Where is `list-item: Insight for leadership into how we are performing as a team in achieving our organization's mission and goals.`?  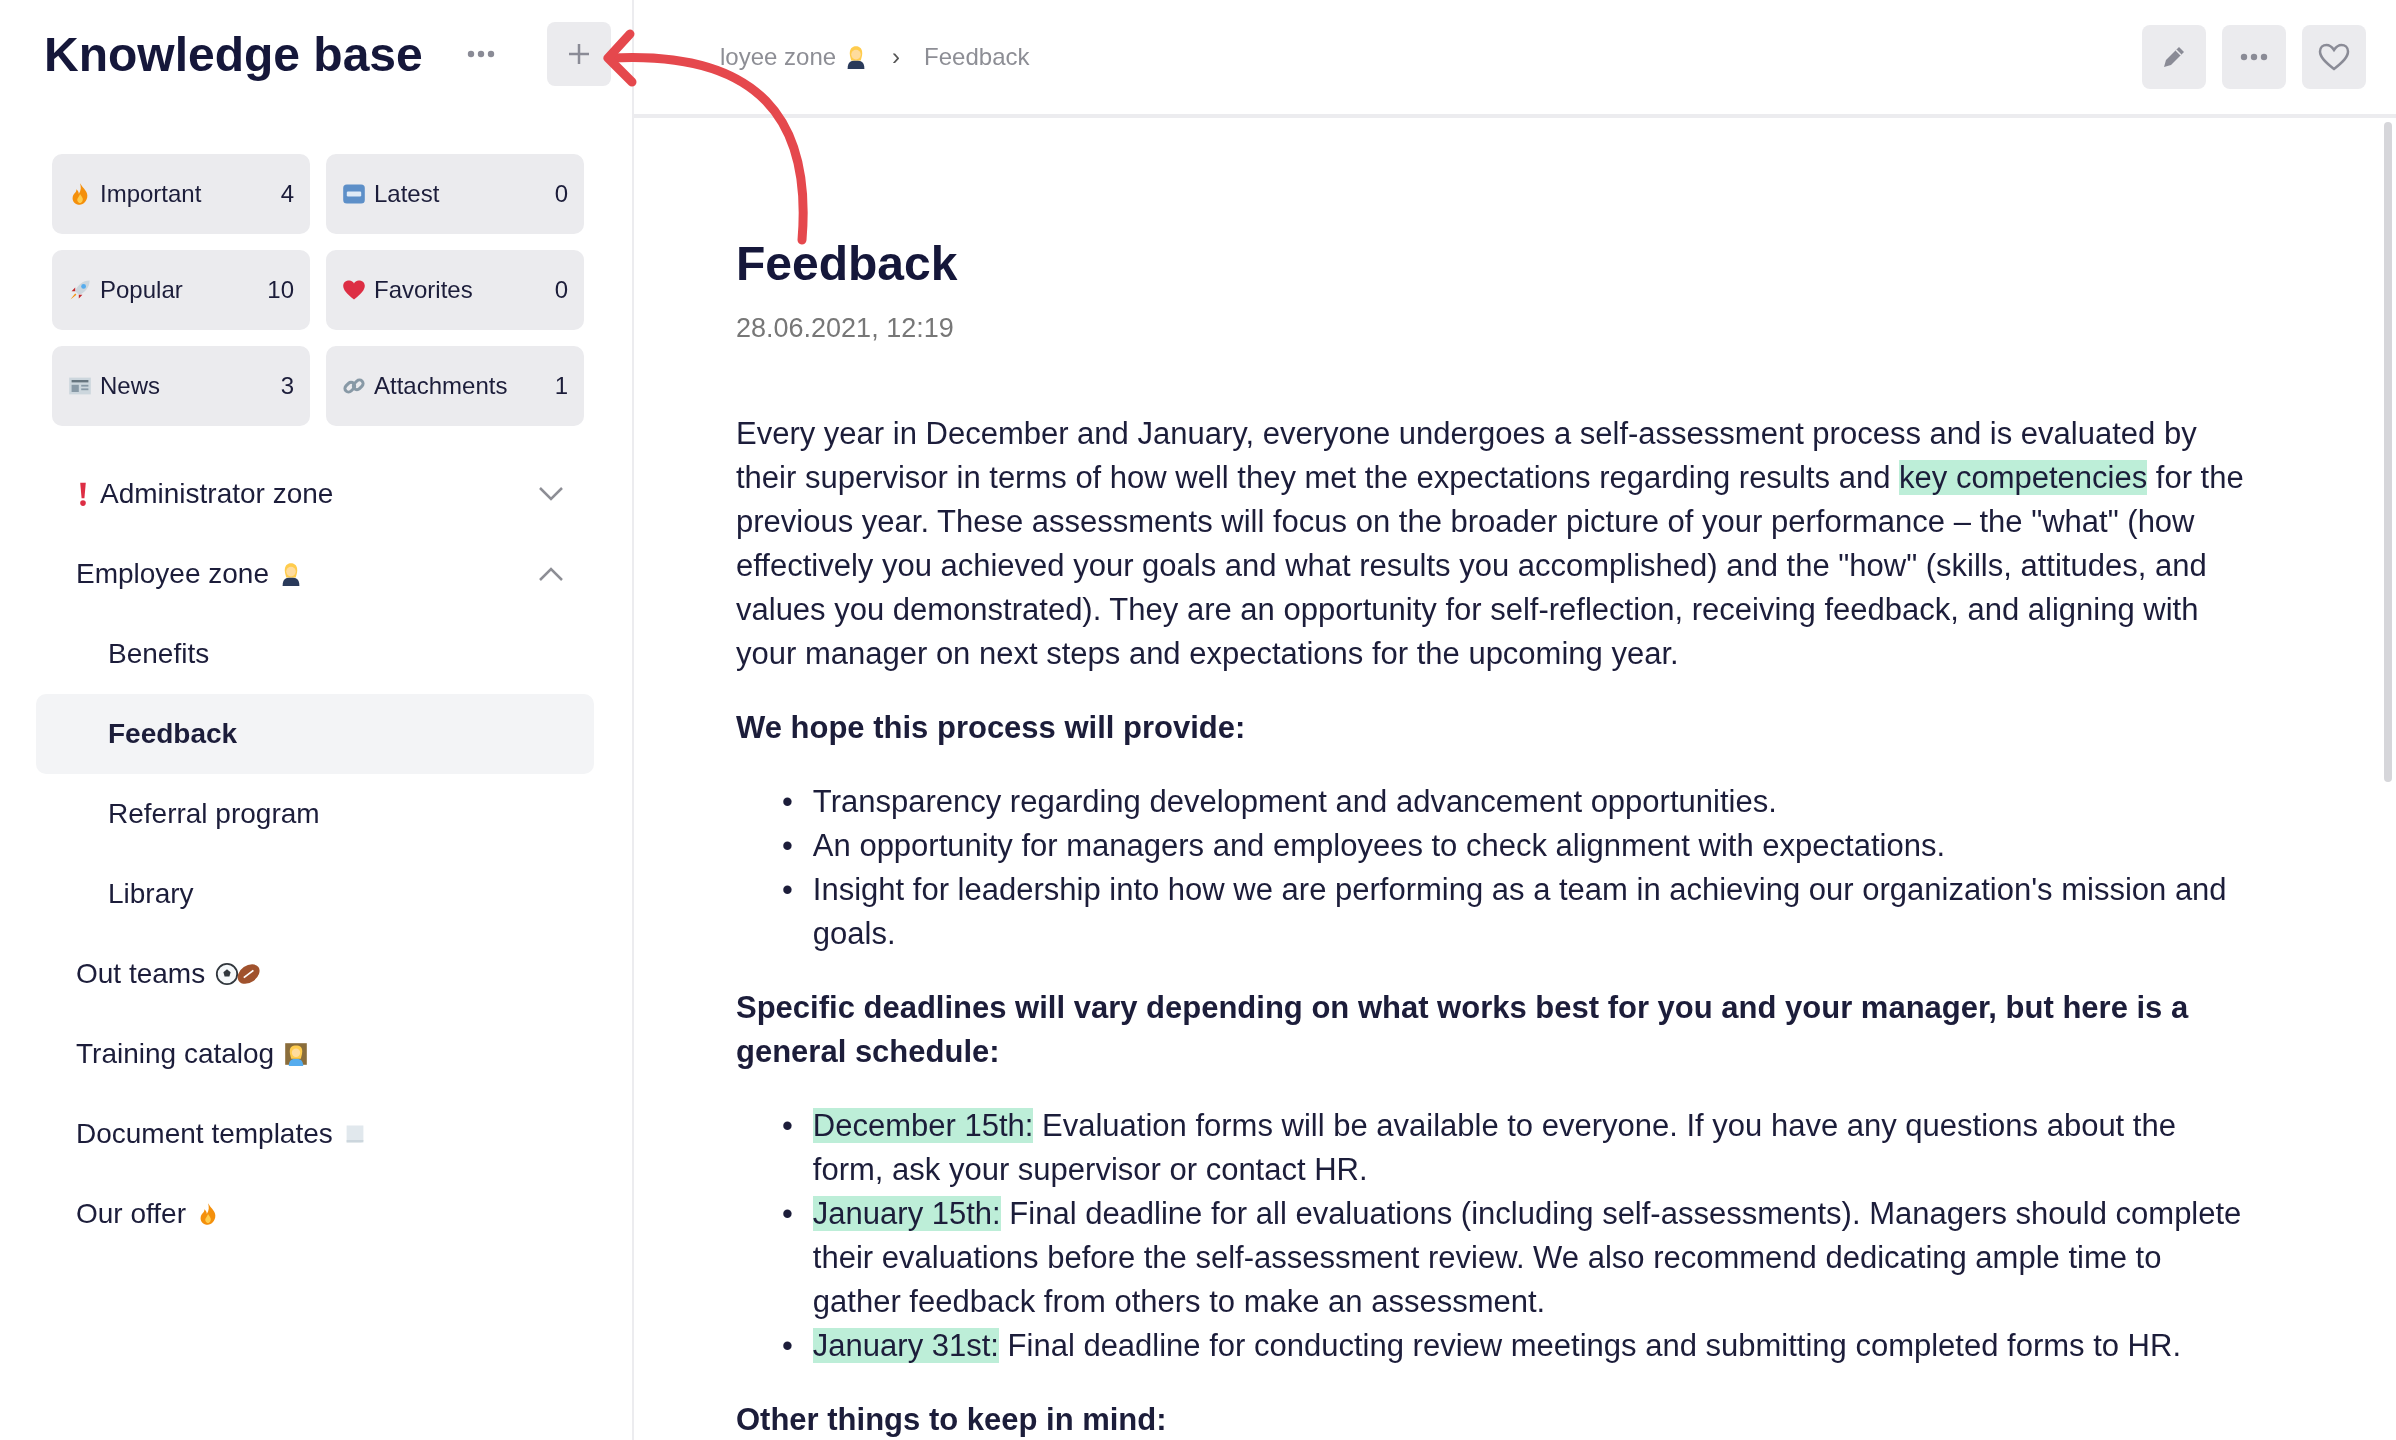
list-item: Insight for leadership into how we are performing as a team in achieving our organization's mission and goals. is located at coordinates (1520, 912).